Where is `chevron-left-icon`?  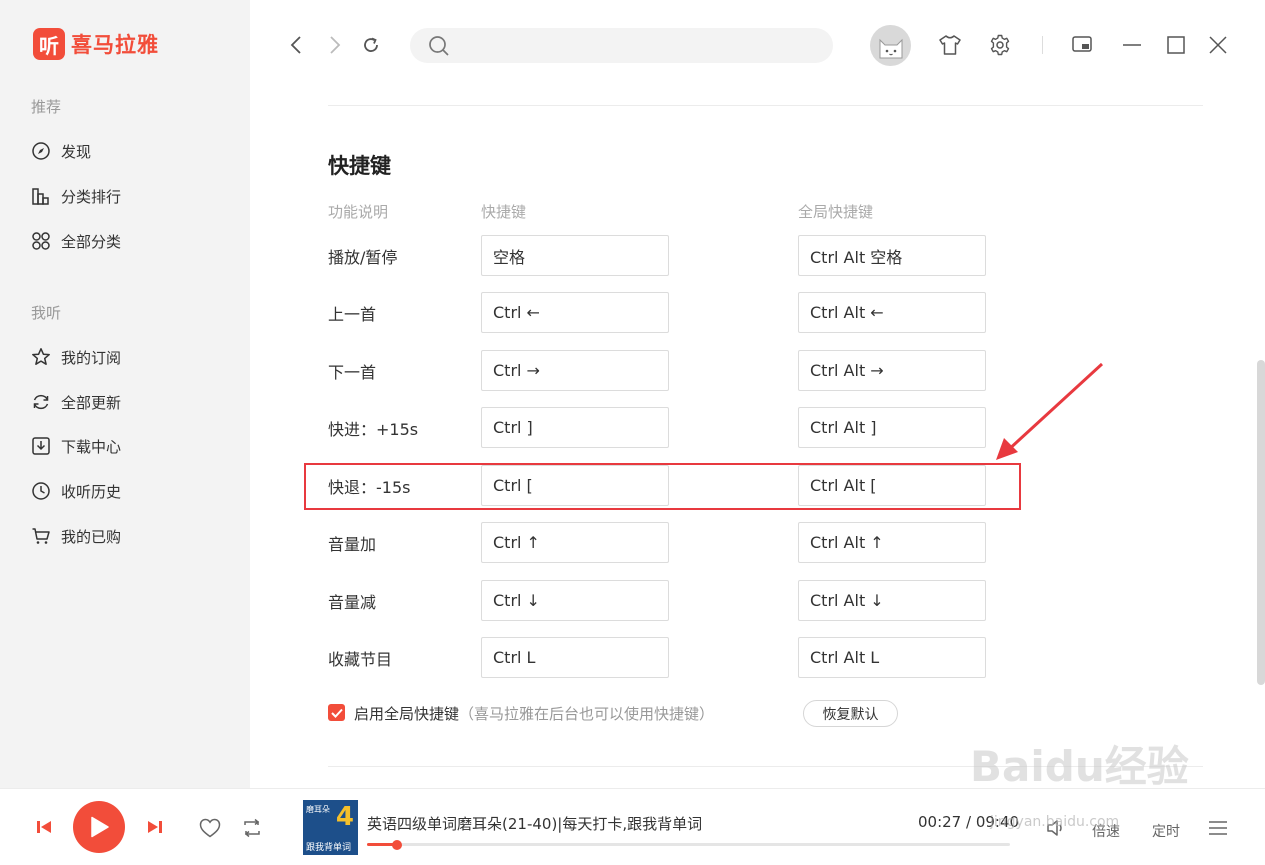 chevron-left-icon is located at coordinates (295, 45).